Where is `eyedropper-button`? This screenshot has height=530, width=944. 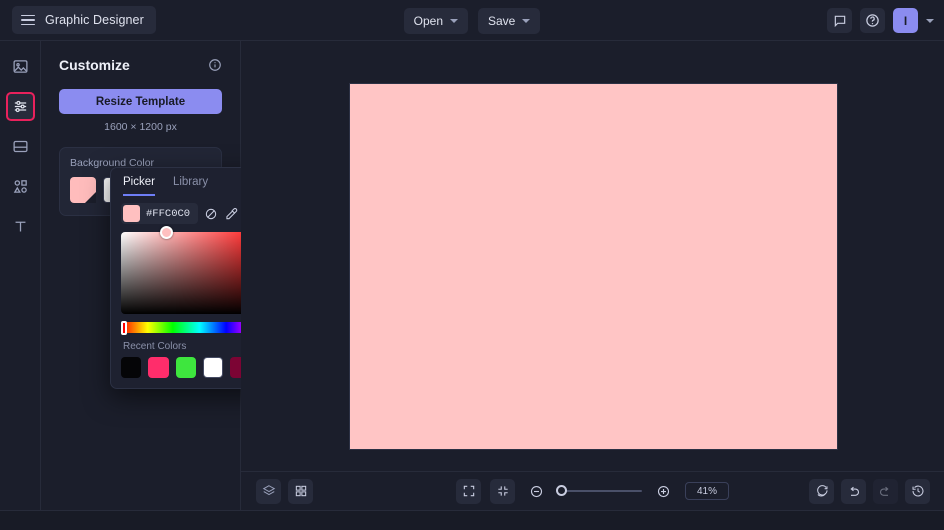
eyedropper-button is located at coordinates (231, 213).